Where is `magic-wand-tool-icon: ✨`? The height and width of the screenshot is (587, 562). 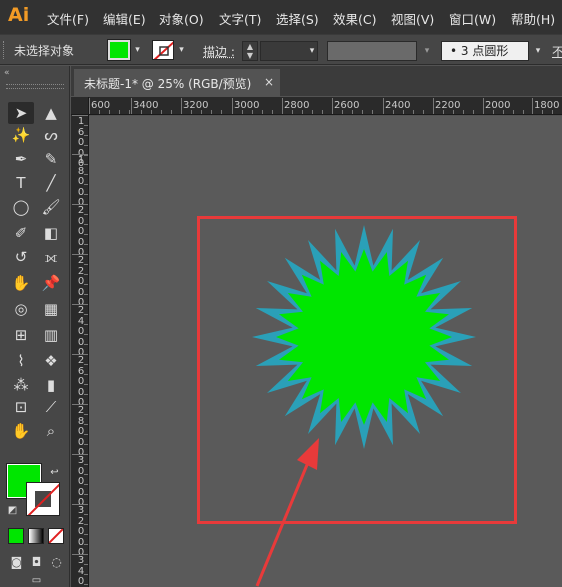 magic-wand-tool-icon: ✨ is located at coordinates (21, 135).